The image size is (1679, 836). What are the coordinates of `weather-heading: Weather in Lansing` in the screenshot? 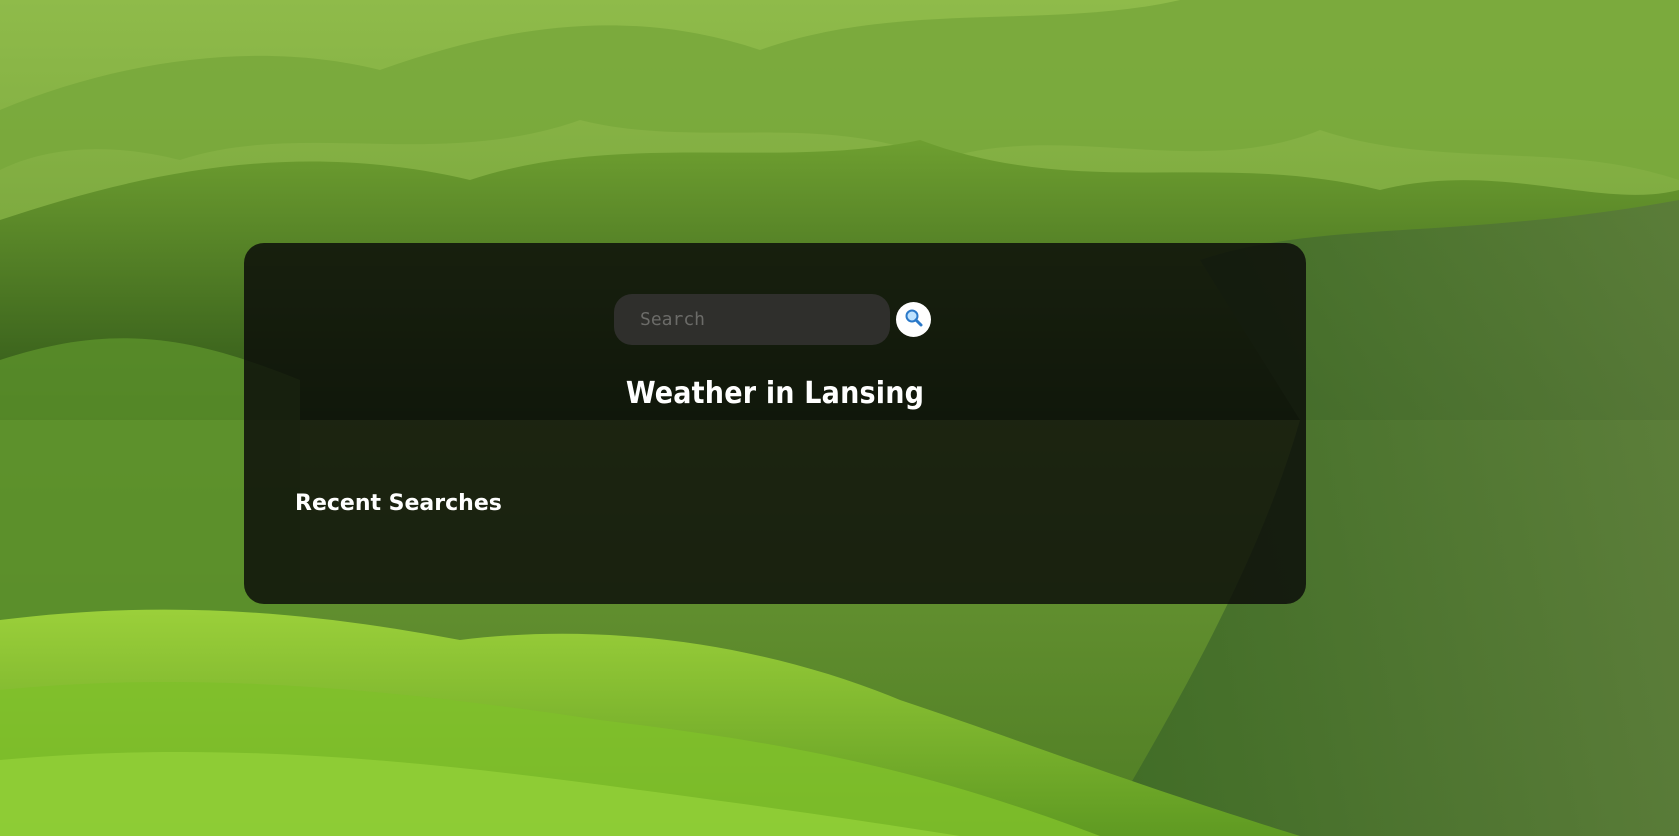 It's located at (775, 393).